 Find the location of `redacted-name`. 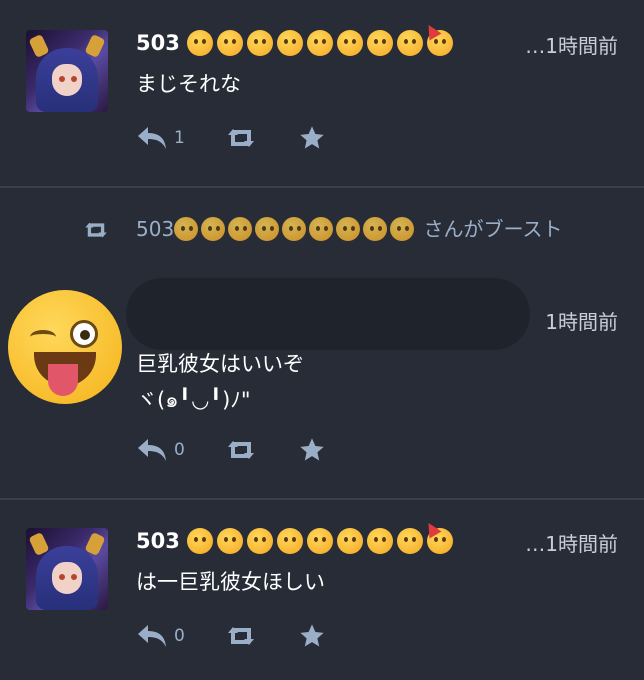

redacted-name is located at coordinates (328, 314).